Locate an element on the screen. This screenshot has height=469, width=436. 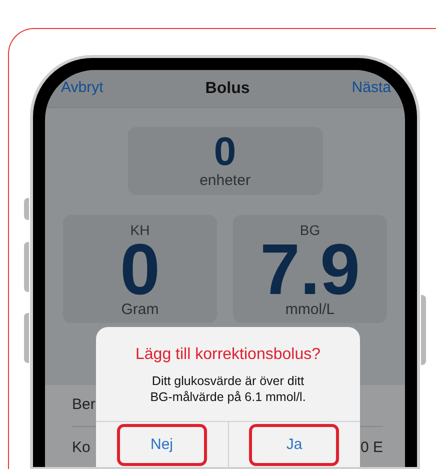
row-label: Ber is located at coordinates (84, 405).